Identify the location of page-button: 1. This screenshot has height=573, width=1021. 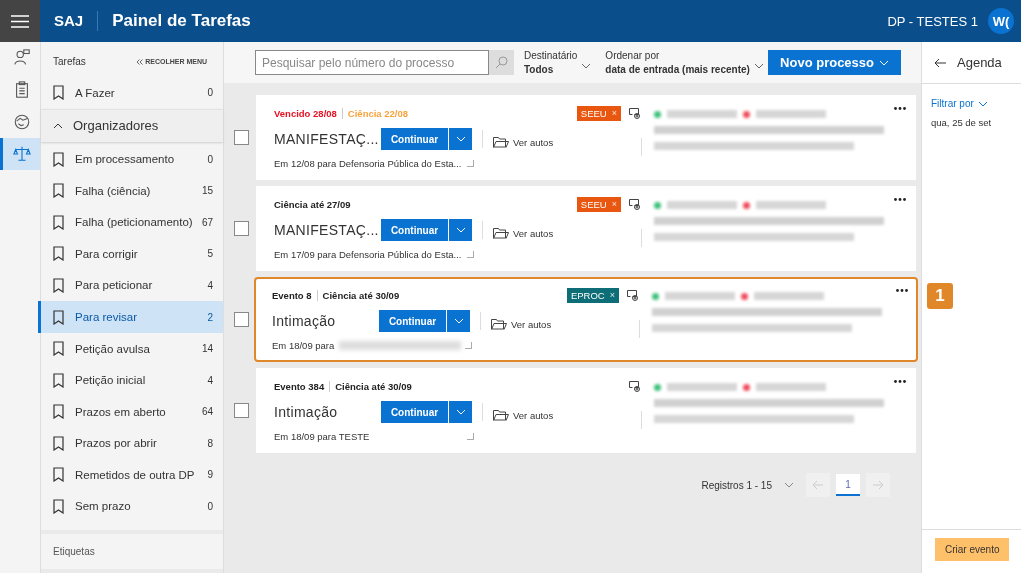
(848, 485).